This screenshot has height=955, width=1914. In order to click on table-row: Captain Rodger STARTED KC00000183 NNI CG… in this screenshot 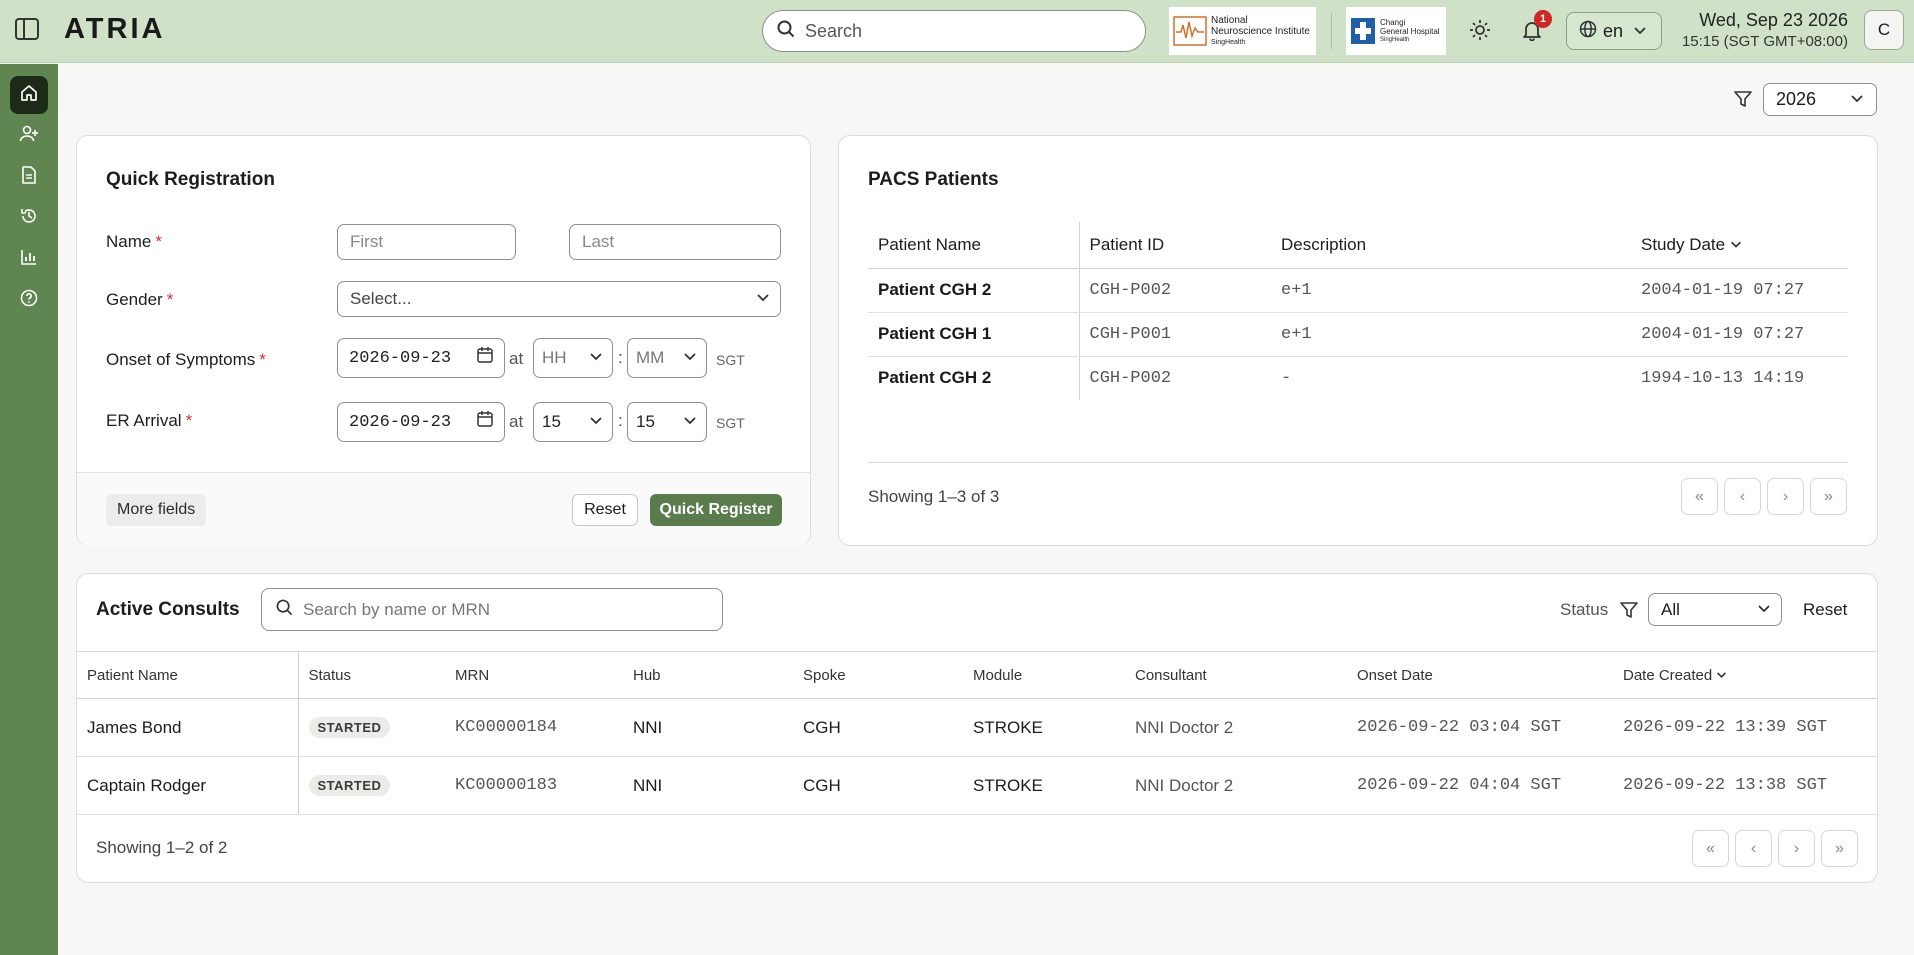, I will do `click(977, 785)`.